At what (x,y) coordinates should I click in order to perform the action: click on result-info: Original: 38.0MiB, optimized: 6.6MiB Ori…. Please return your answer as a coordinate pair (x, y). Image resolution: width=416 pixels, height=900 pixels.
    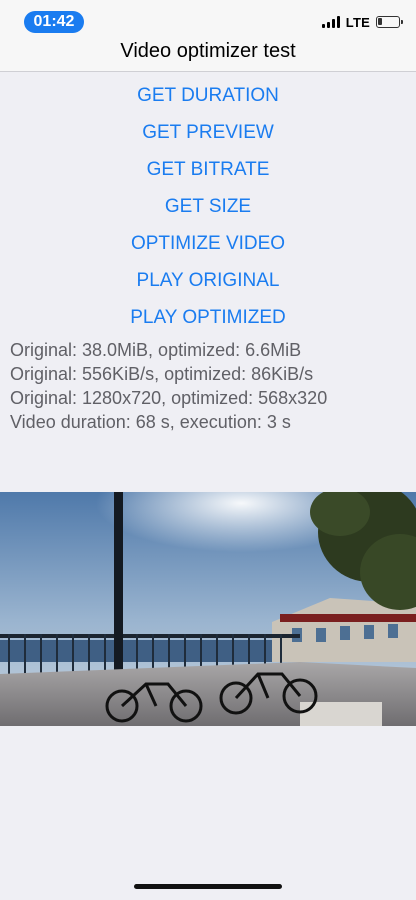
    Looking at the image, I should click on (210, 386).